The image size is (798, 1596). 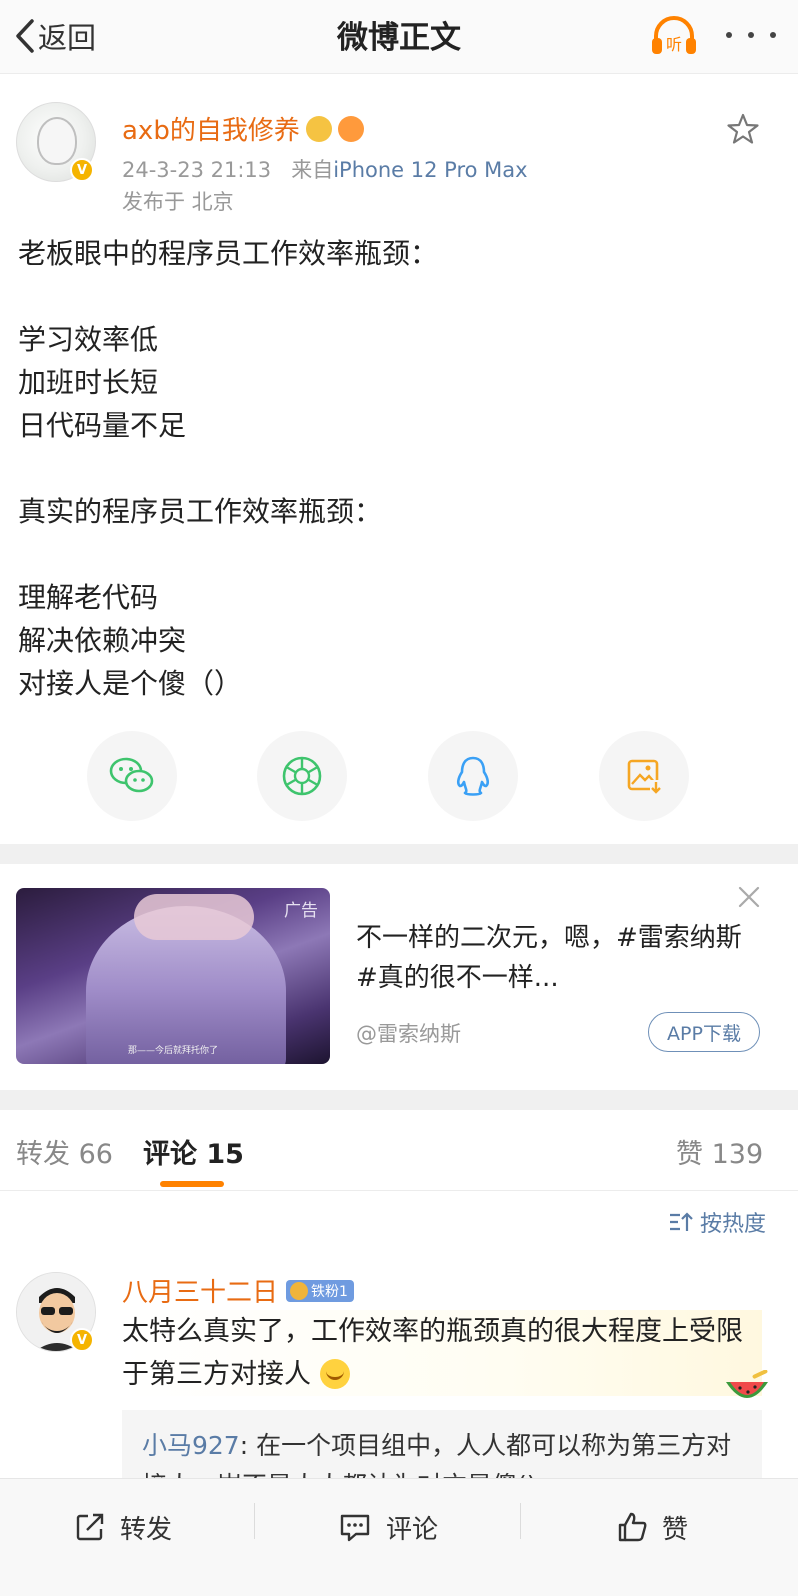 What do you see at coordinates (197, 170) in the screenshot?
I see `post-timestamp: 24-3-23 21:13` at bounding box center [197, 170].